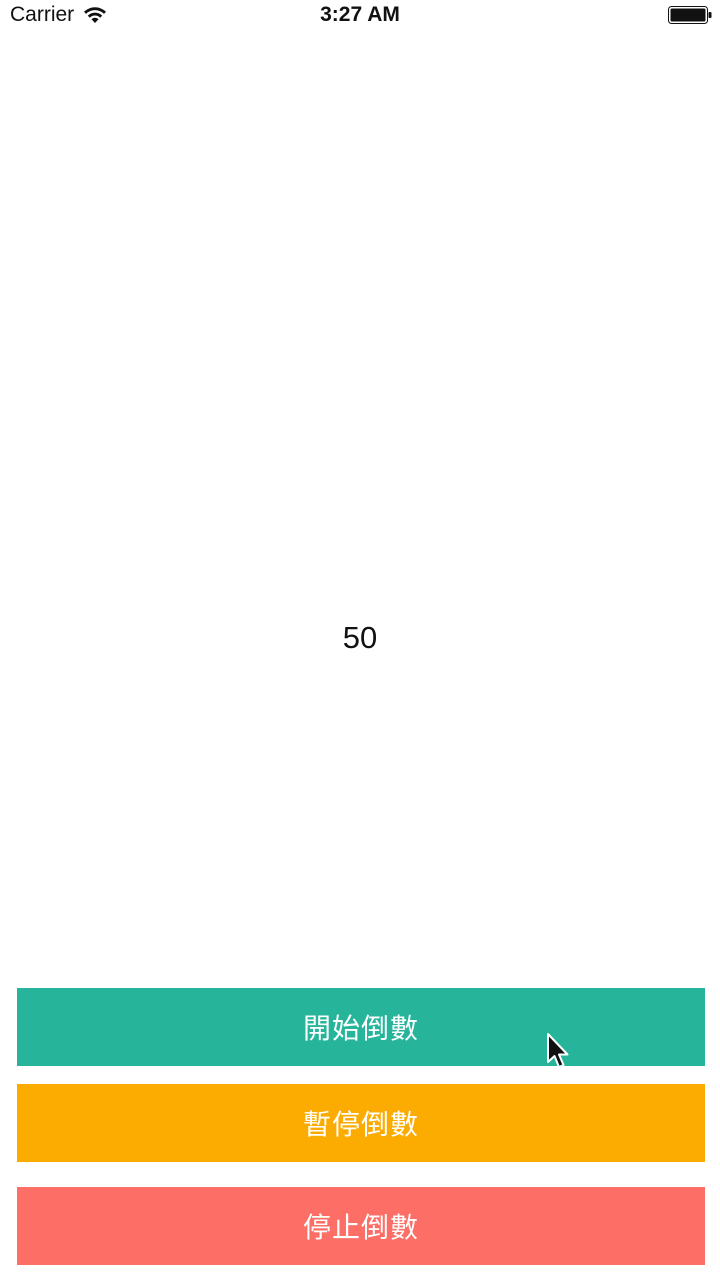  Describe the element at coordinates (360, 637) in the screenshot. I see `countdown-value: 50` at that location.